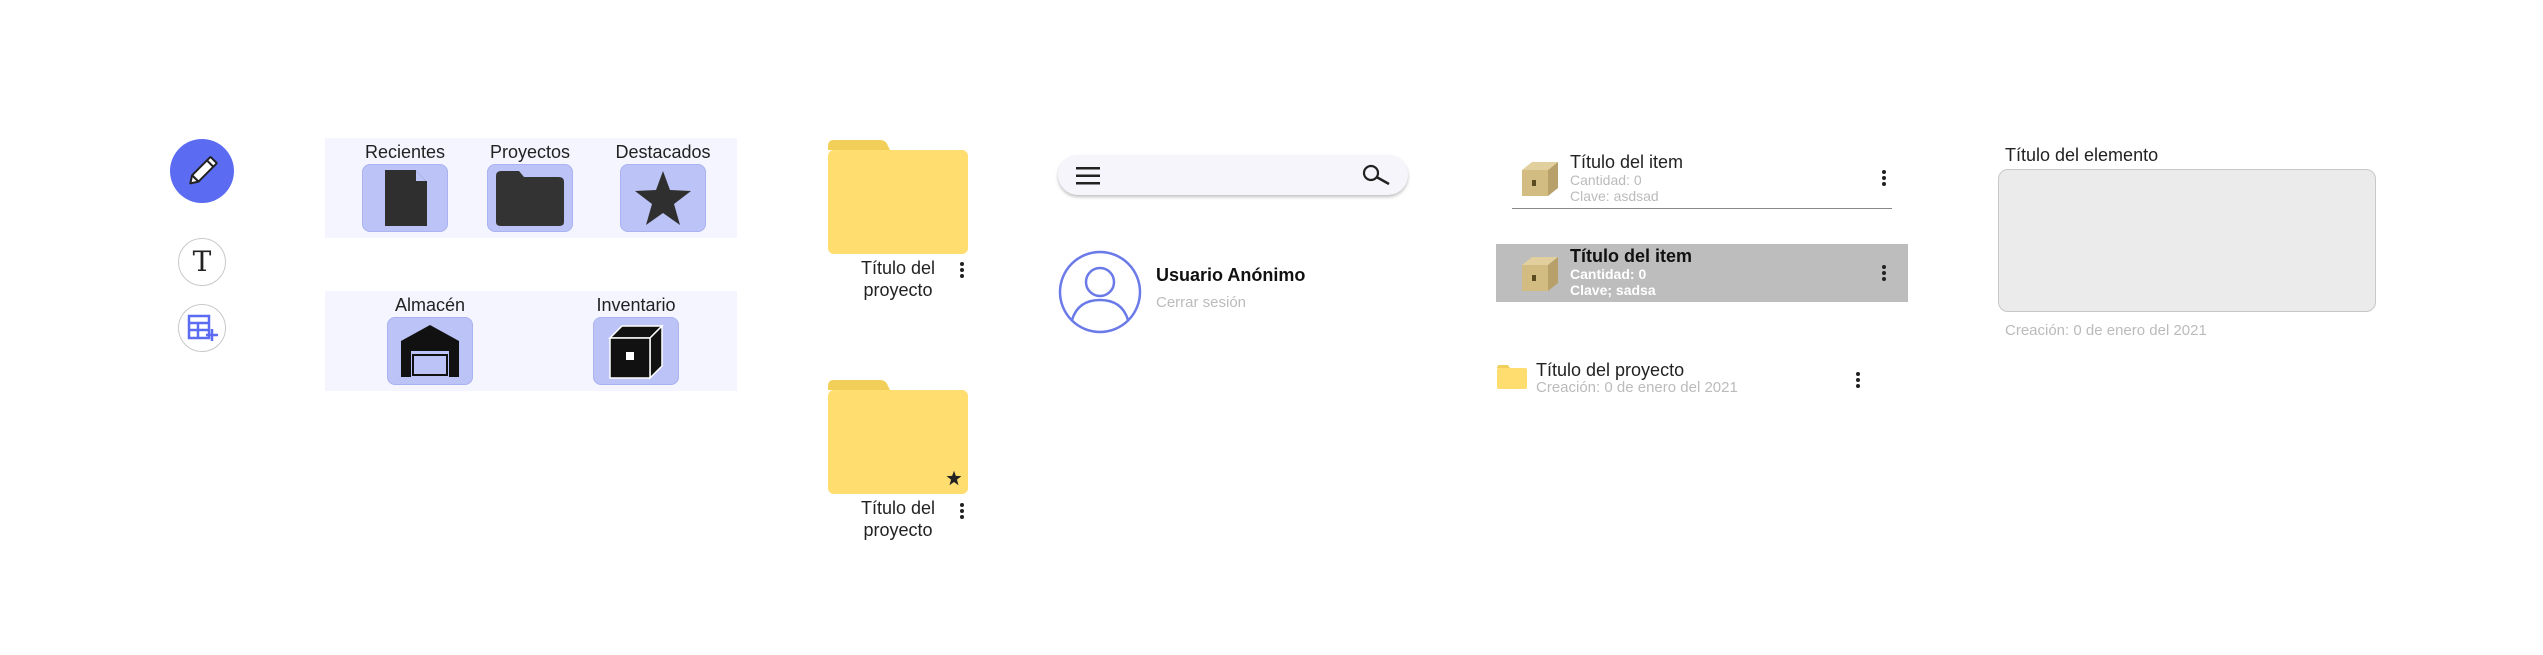 The width and height of the screenshot is (2543, 655). Describe the element at coordinates (1376, 177) in the screenshot. I see `search-icon` at that location.